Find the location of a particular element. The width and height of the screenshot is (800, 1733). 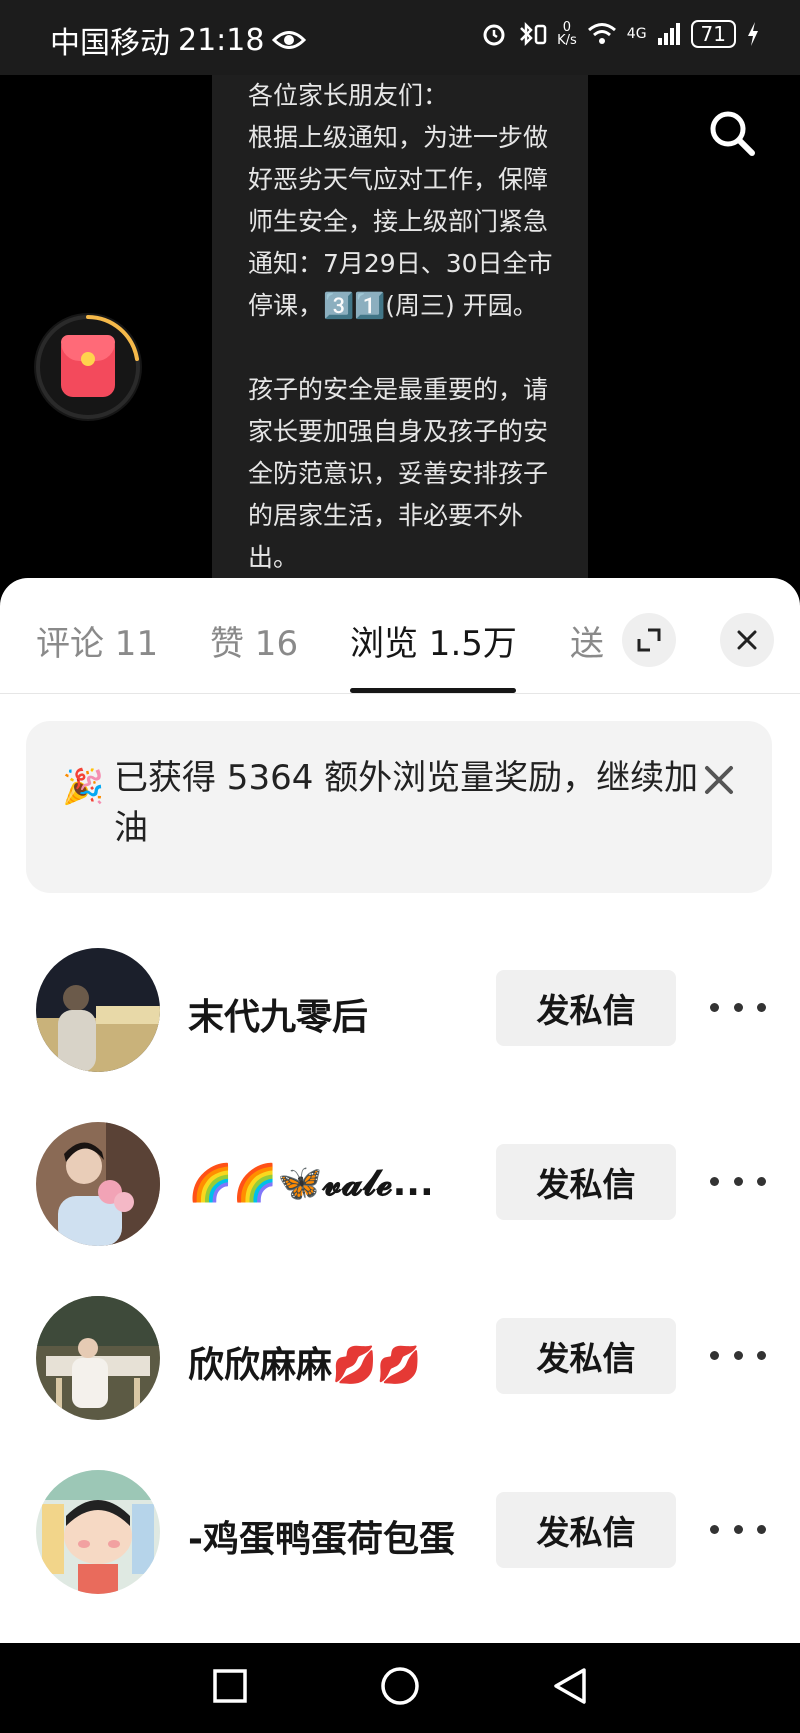

red-packet-button is located at coordinates (88, 367).